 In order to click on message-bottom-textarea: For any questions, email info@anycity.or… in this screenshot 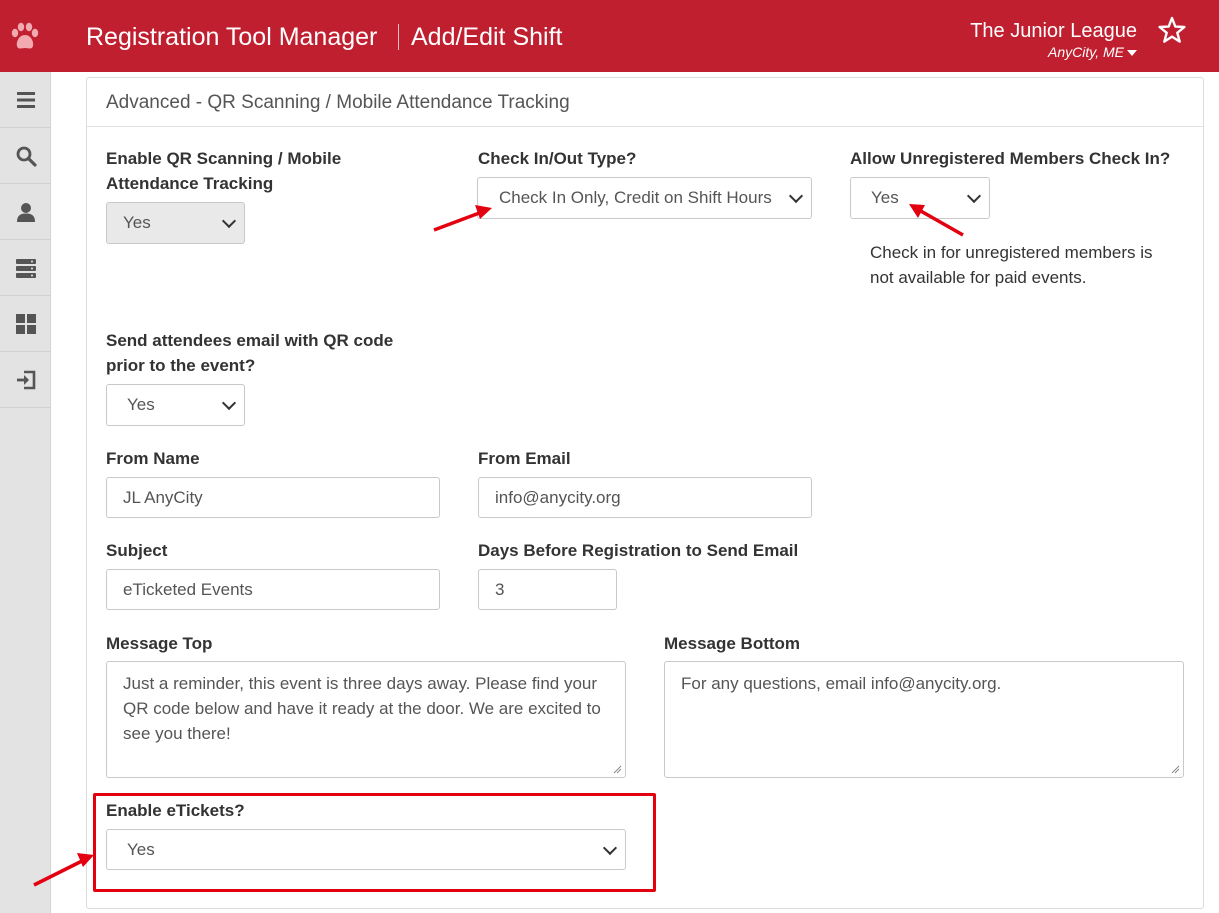, I will do `click(924, 719)`.